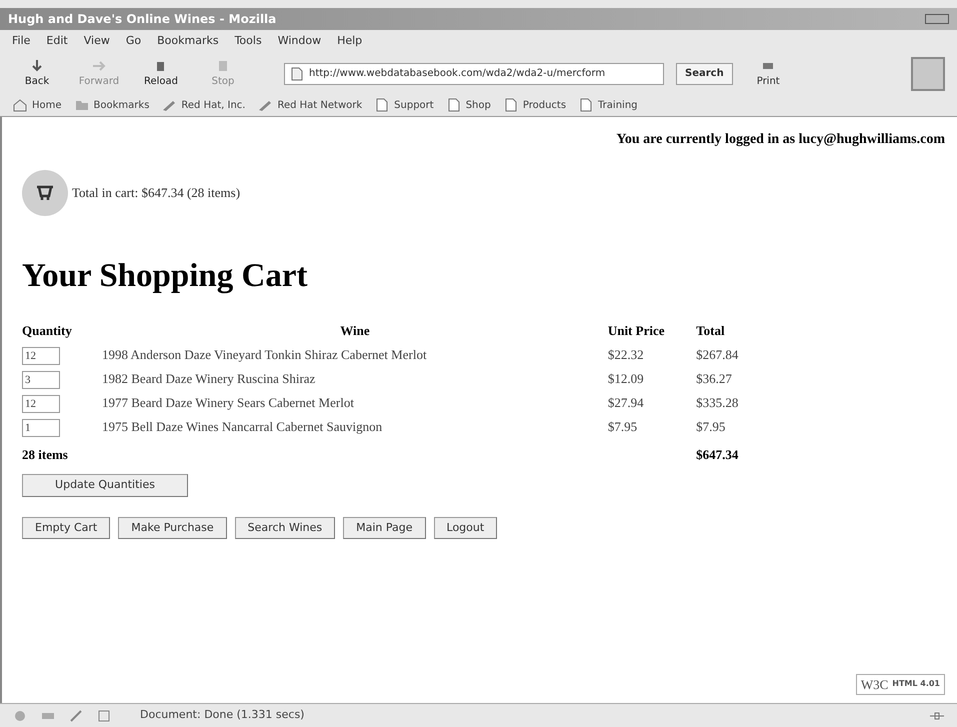 The width and height of the screenshot is (957, 727). What do you see at coordinates (718, 355) in the screenshot?
I see `total-cell-text: $267.84` at bounding box center [718, 355].